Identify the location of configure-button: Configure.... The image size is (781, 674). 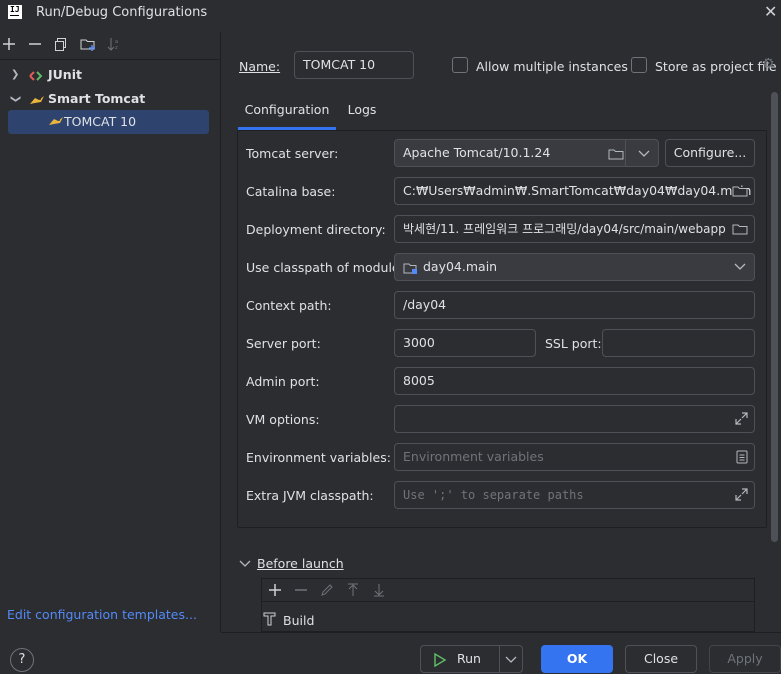
(710, 153).